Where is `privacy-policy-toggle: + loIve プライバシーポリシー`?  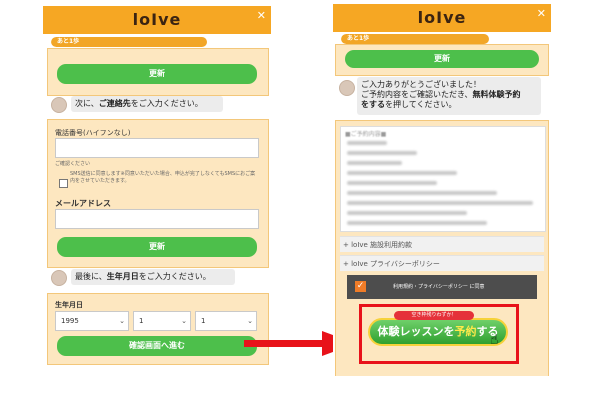
privacy-policy-toggle: + loIve プライバシーポリシー is located at coordinates (442, 263).